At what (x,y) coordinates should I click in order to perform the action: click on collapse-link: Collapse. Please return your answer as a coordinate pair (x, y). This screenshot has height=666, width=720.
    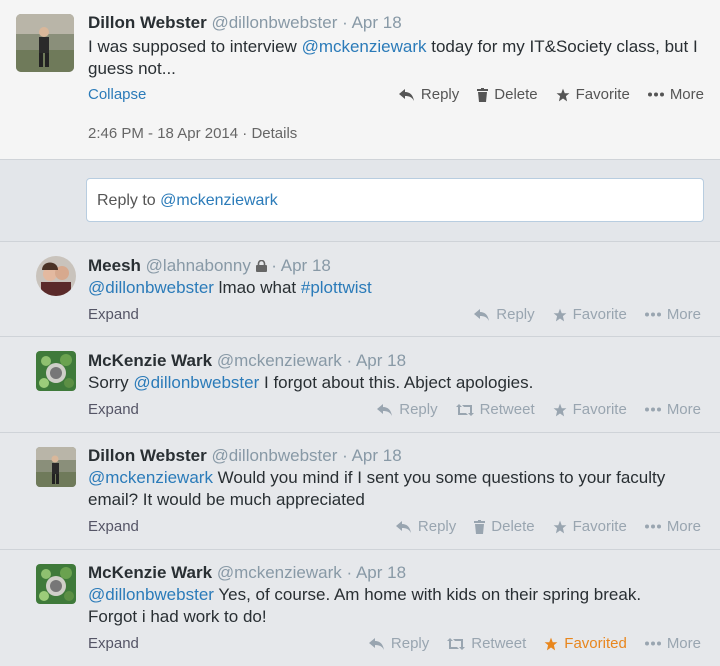
    Looking at the image, I should click on (117, 94).